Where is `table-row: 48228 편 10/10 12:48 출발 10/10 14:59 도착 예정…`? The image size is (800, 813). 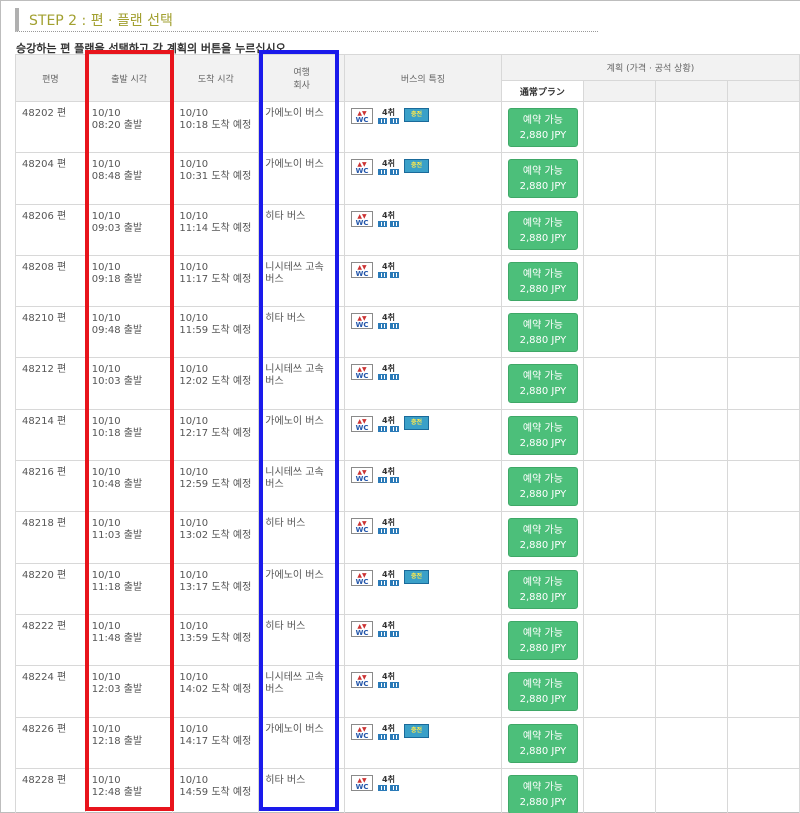
table-row: 48228 편 10/10 12:48 출발 10/10 14:59 도착 예정… is located at coordinates (407, 790).